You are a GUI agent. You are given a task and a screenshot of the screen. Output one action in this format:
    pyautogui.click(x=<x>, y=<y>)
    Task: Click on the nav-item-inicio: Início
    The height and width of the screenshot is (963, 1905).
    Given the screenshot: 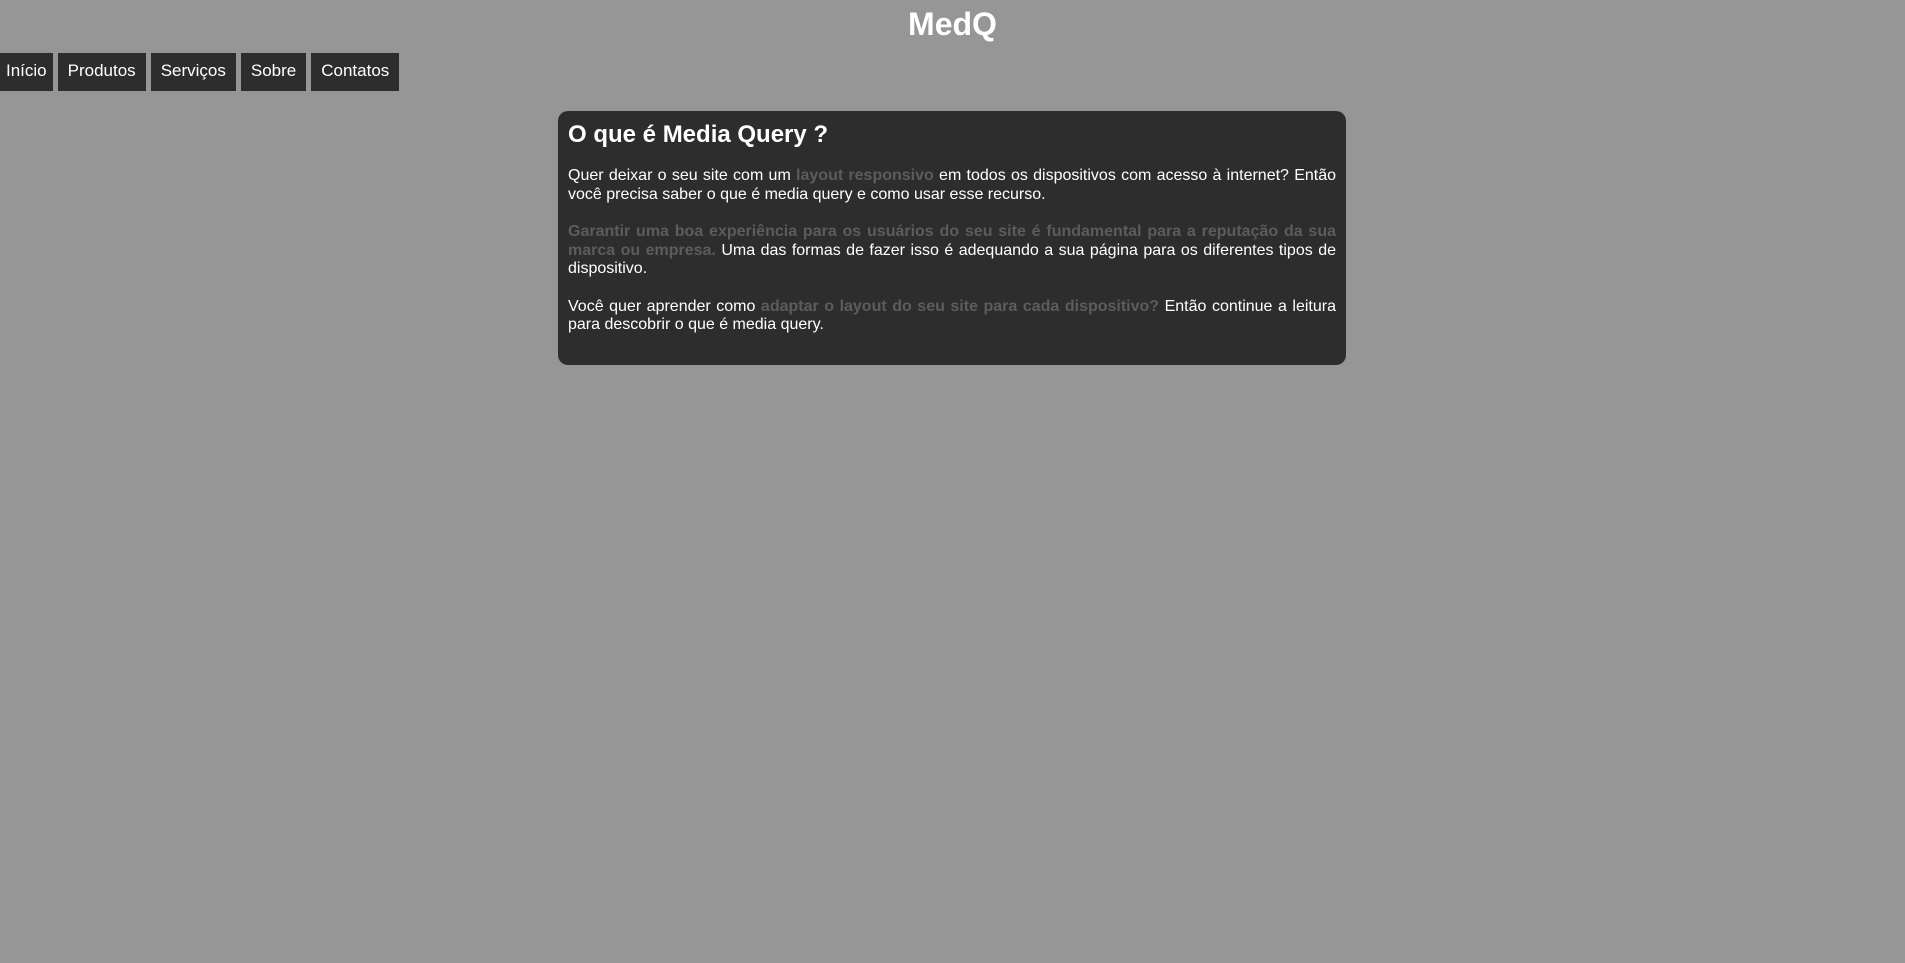 What is the action you would take?
    pyautogui.click(x=26, y=72)
    